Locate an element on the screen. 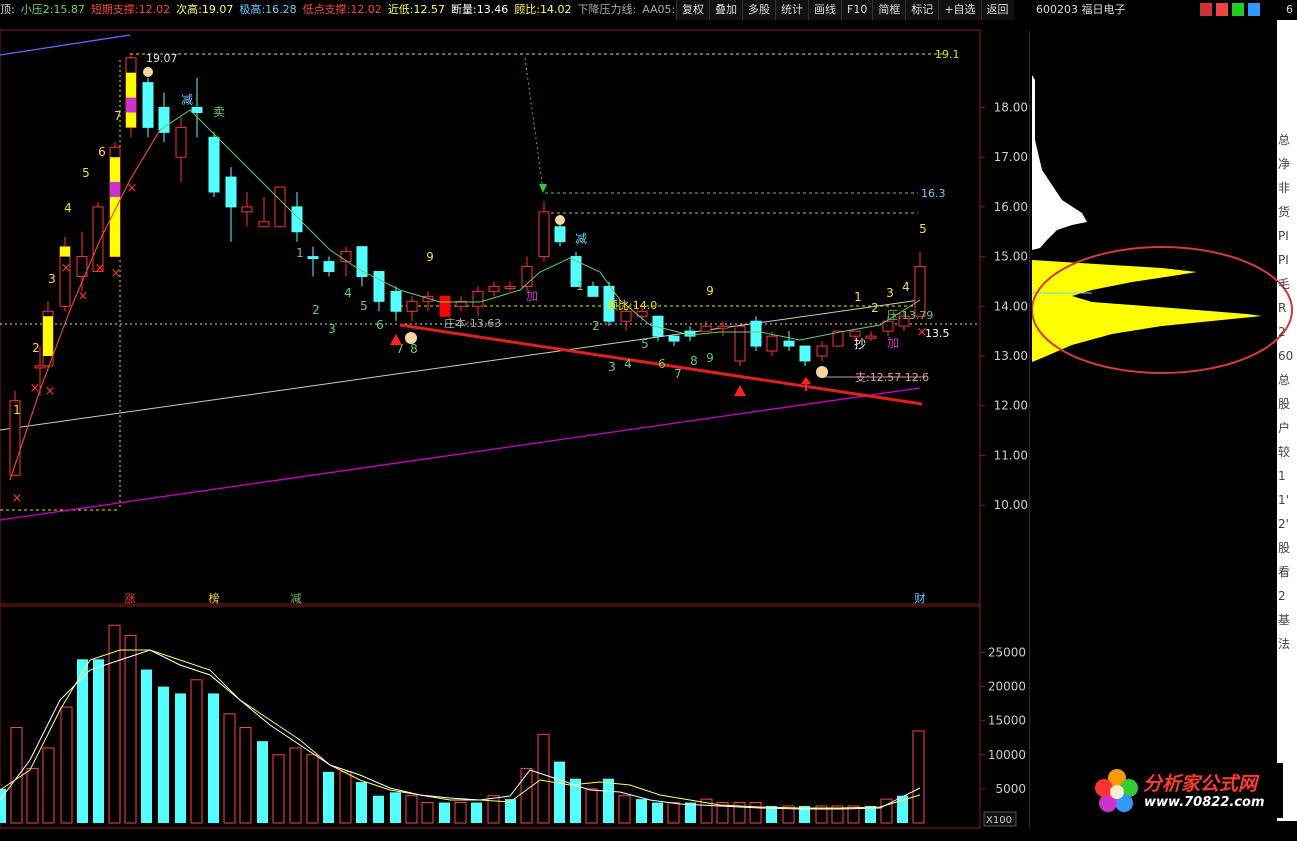 This screenshot has width=1297, height=841. gubi-label: 顾比:14.0 is located at coordinates (632, 305).